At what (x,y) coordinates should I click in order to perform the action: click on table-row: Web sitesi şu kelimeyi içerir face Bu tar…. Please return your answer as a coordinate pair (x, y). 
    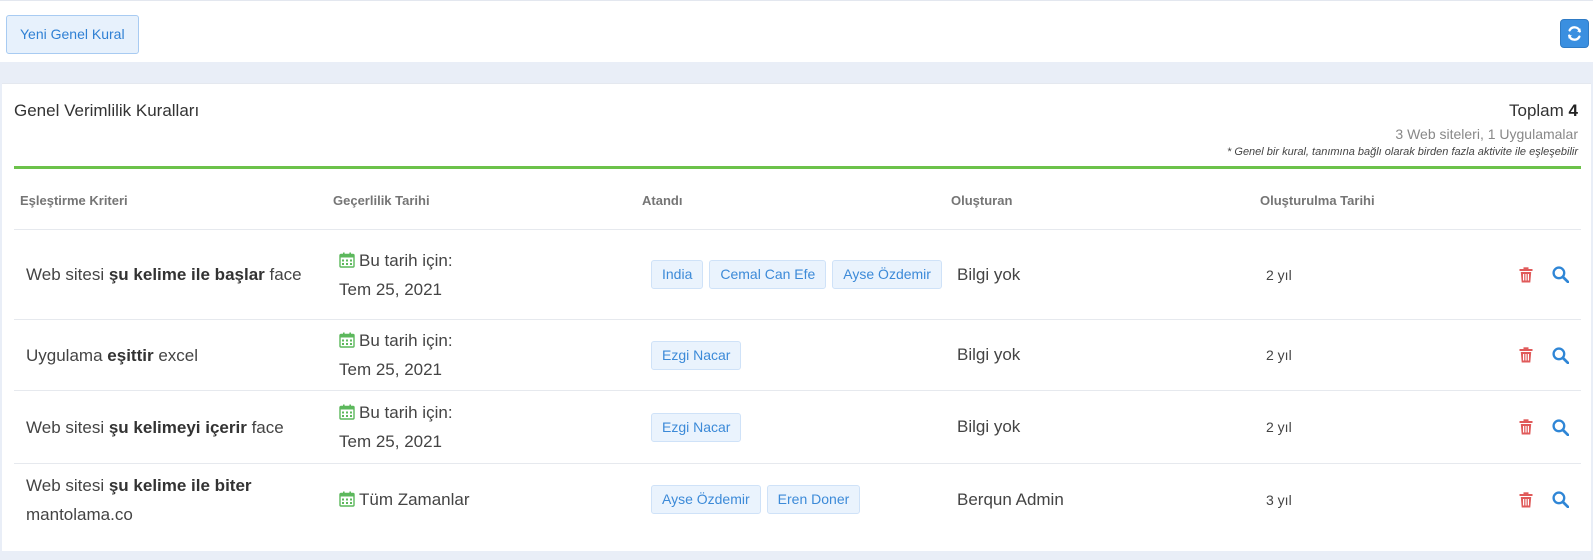
    Looking at the image, I should click on (797, 426).